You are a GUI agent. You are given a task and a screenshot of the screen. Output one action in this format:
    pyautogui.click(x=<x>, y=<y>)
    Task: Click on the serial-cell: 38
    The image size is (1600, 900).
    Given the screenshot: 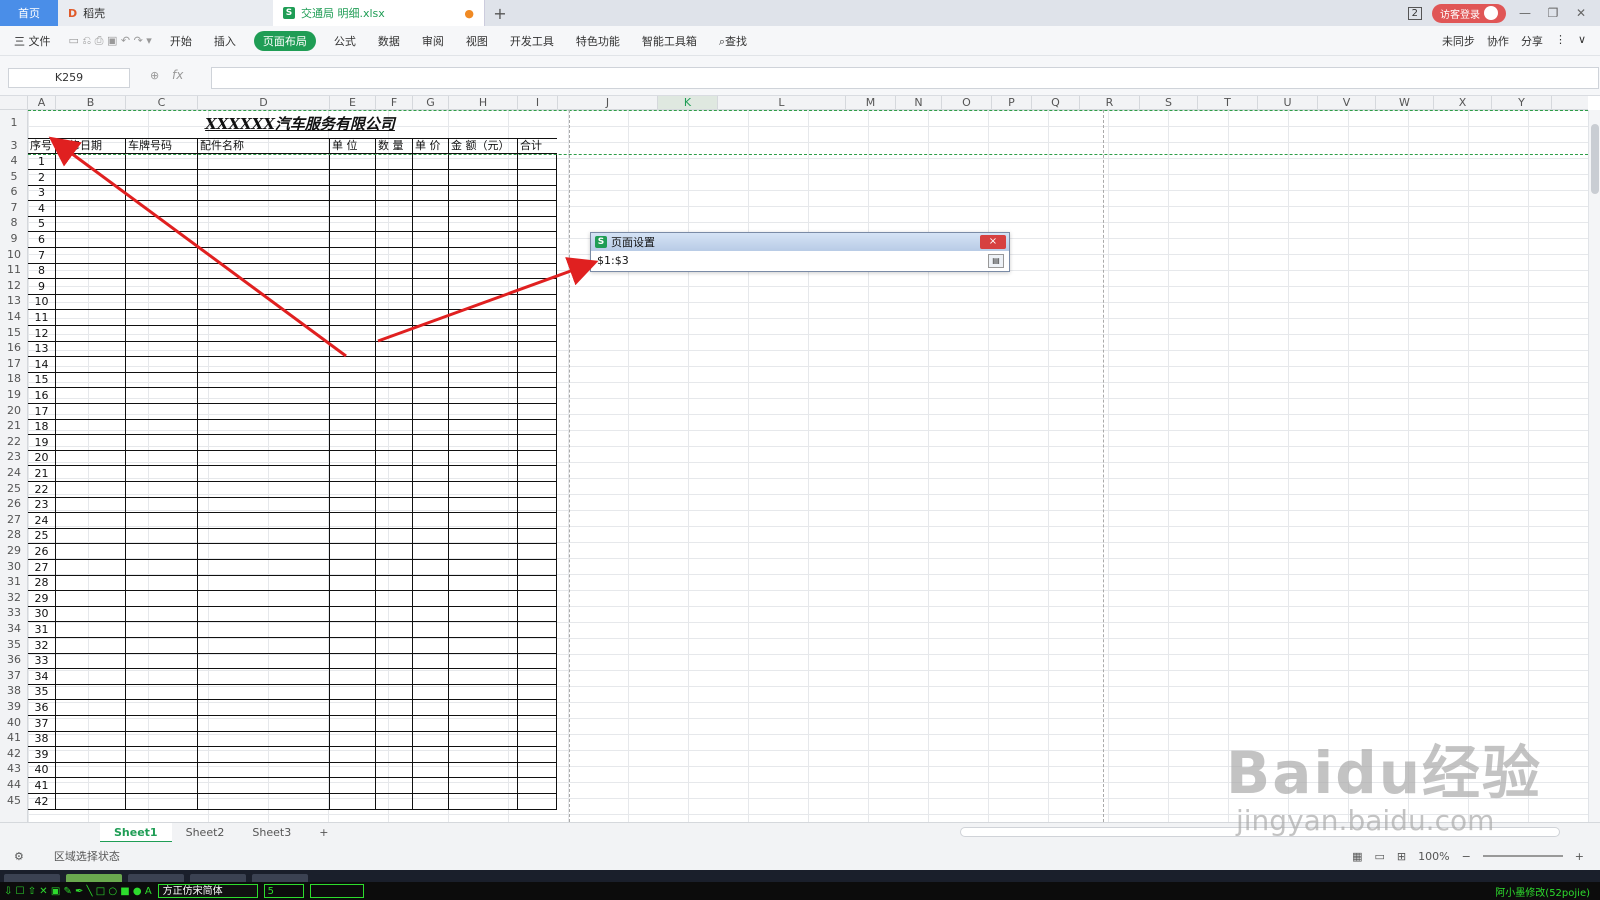 What is the action you would take?
    pyautogui.click(x=41, y=739)
    